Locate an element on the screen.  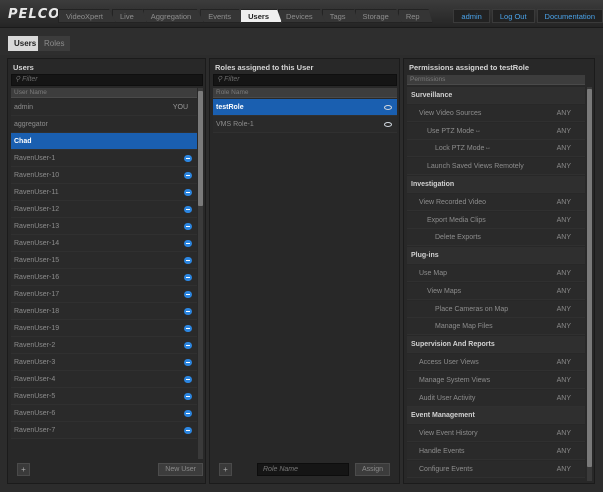
user-row: RavenUser-18 is located at coordinates (104, 311).